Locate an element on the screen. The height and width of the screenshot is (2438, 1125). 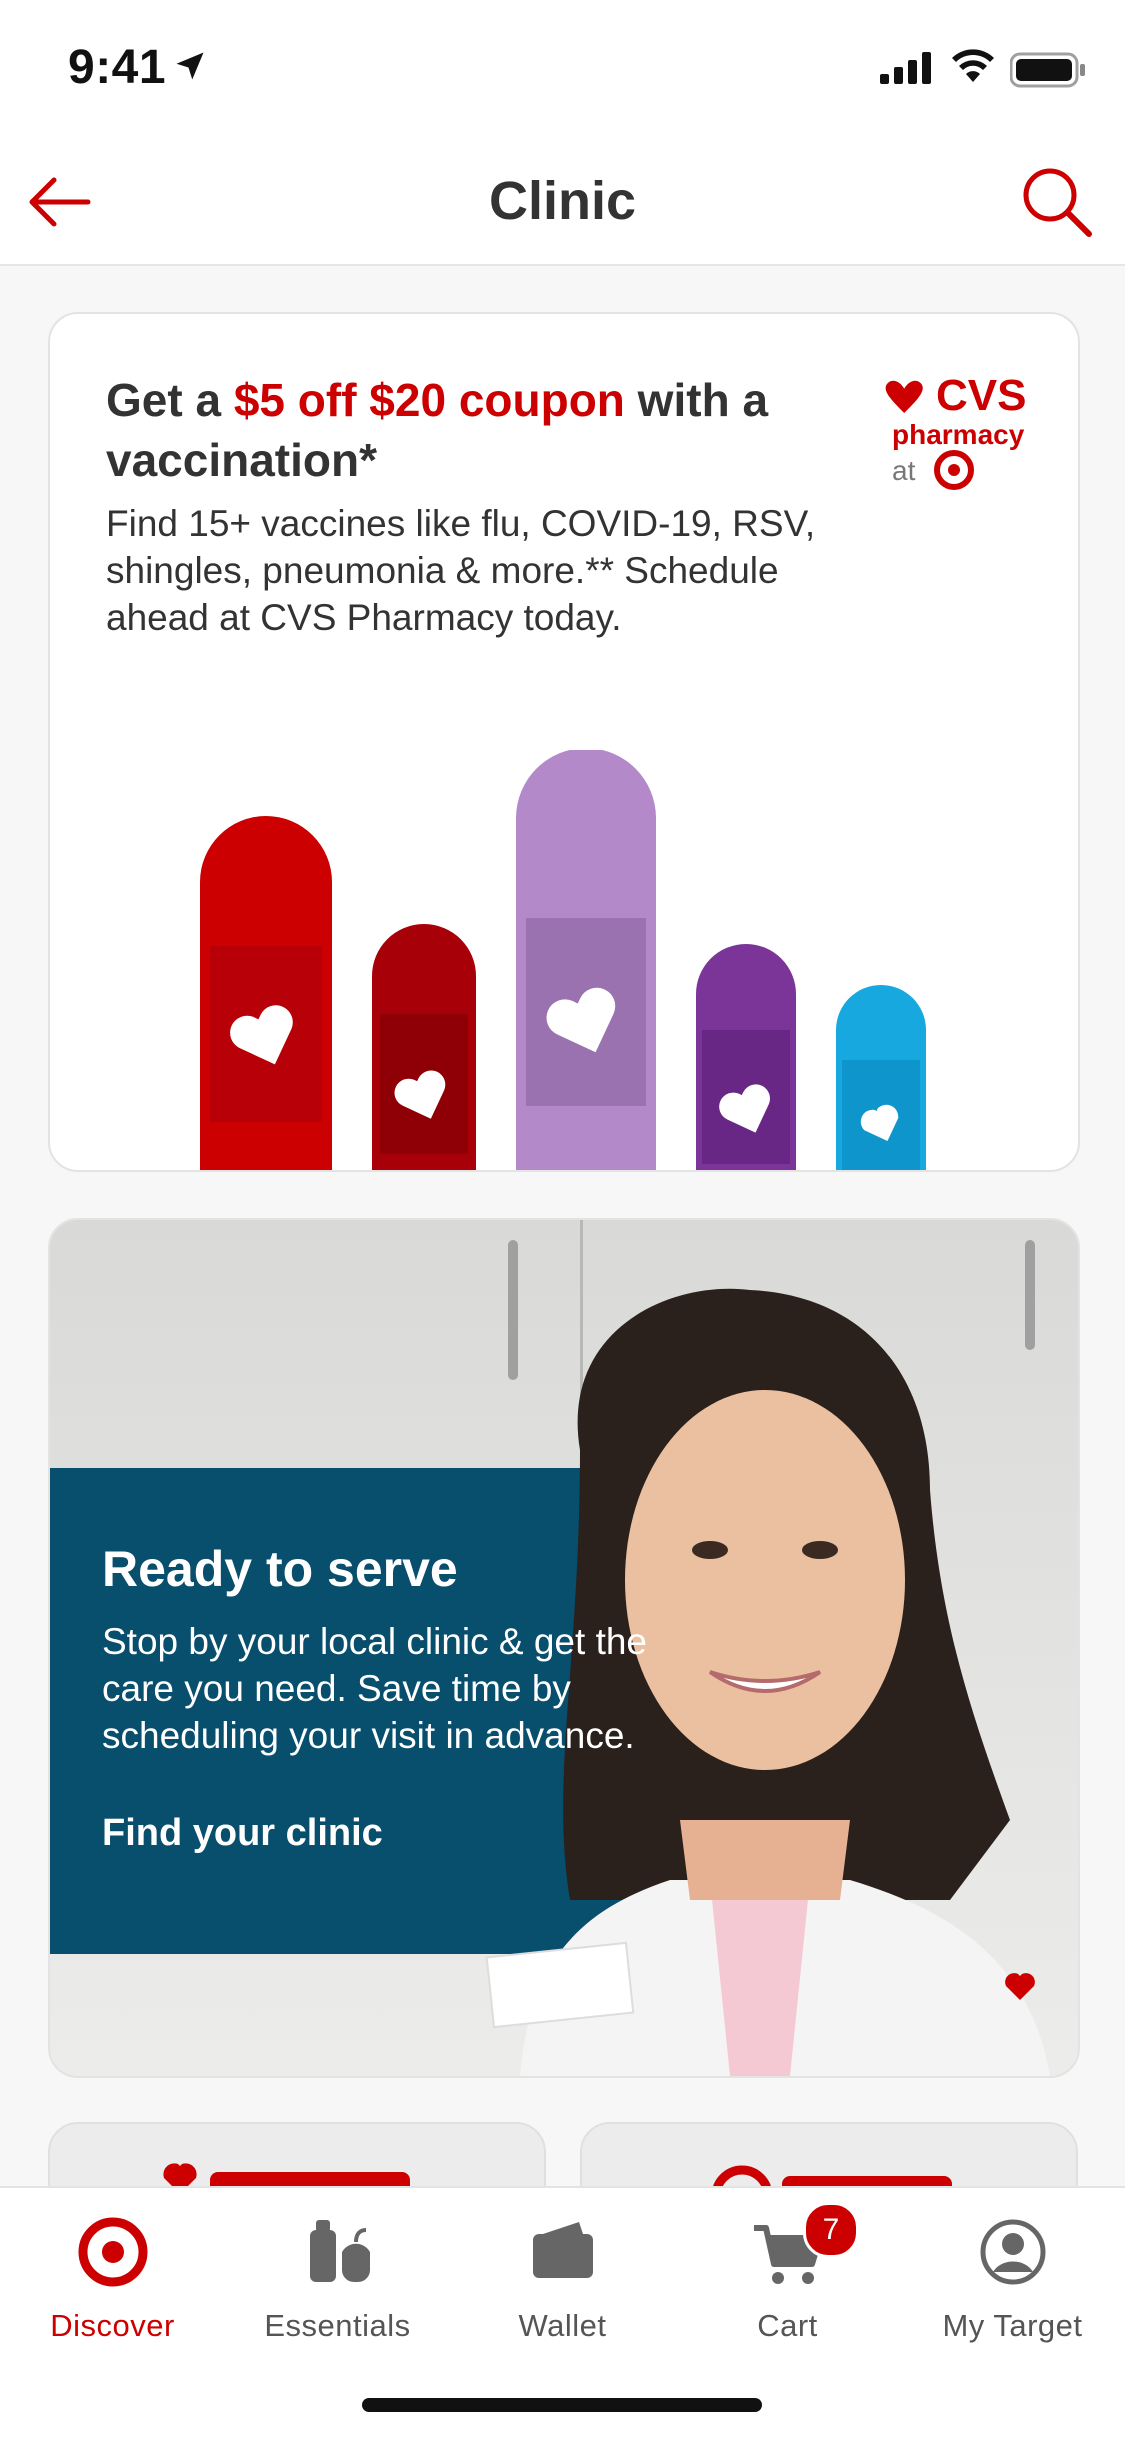
nav-bar: Clinic is located at coordinates (562, 203).